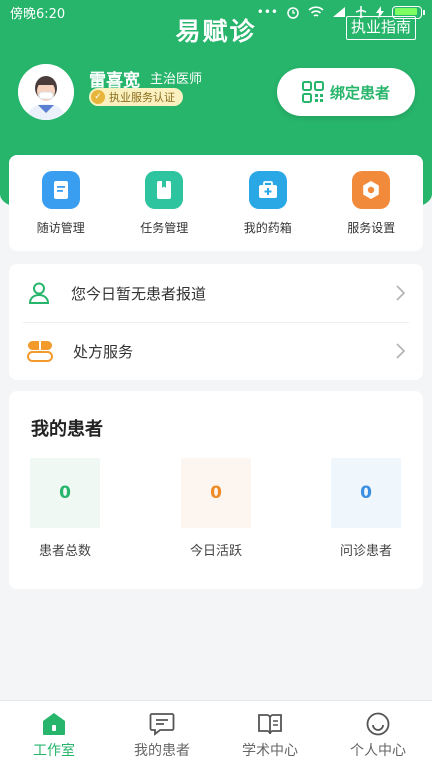 This screenshot has height=768, width=432. I want to click on quick-action-medicine-box: 我的药箱, so click(268, 203).